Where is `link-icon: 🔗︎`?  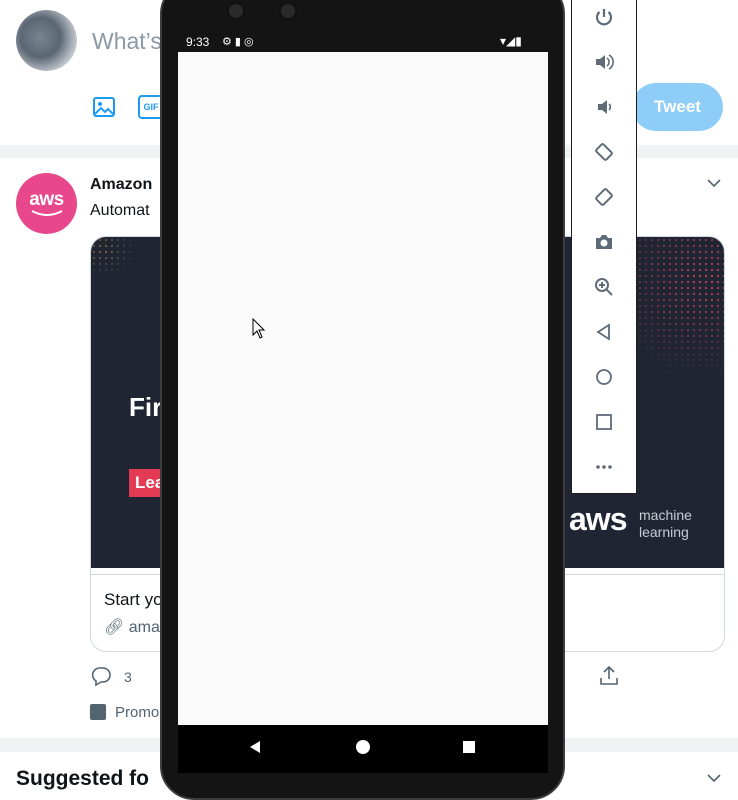 link-icon: 🔗︎ is located at coordinates (114, 627).